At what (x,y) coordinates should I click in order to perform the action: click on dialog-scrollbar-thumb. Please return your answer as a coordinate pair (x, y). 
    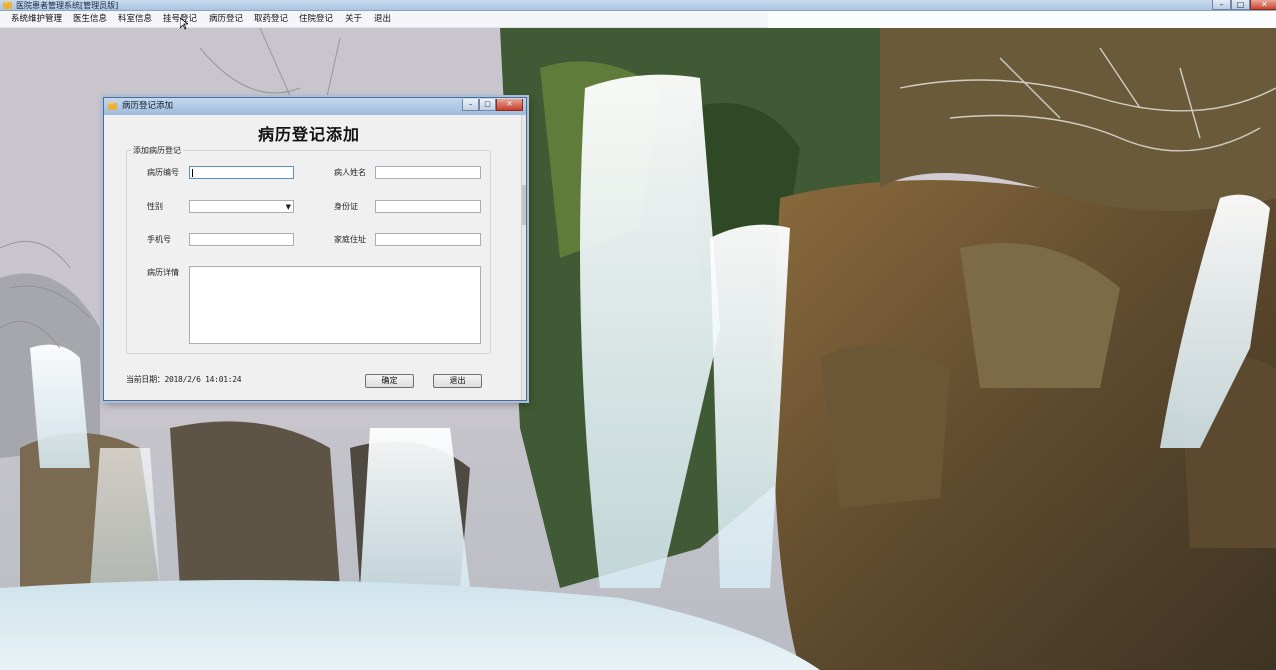
    Looking at the image, I should click on (524, 205).